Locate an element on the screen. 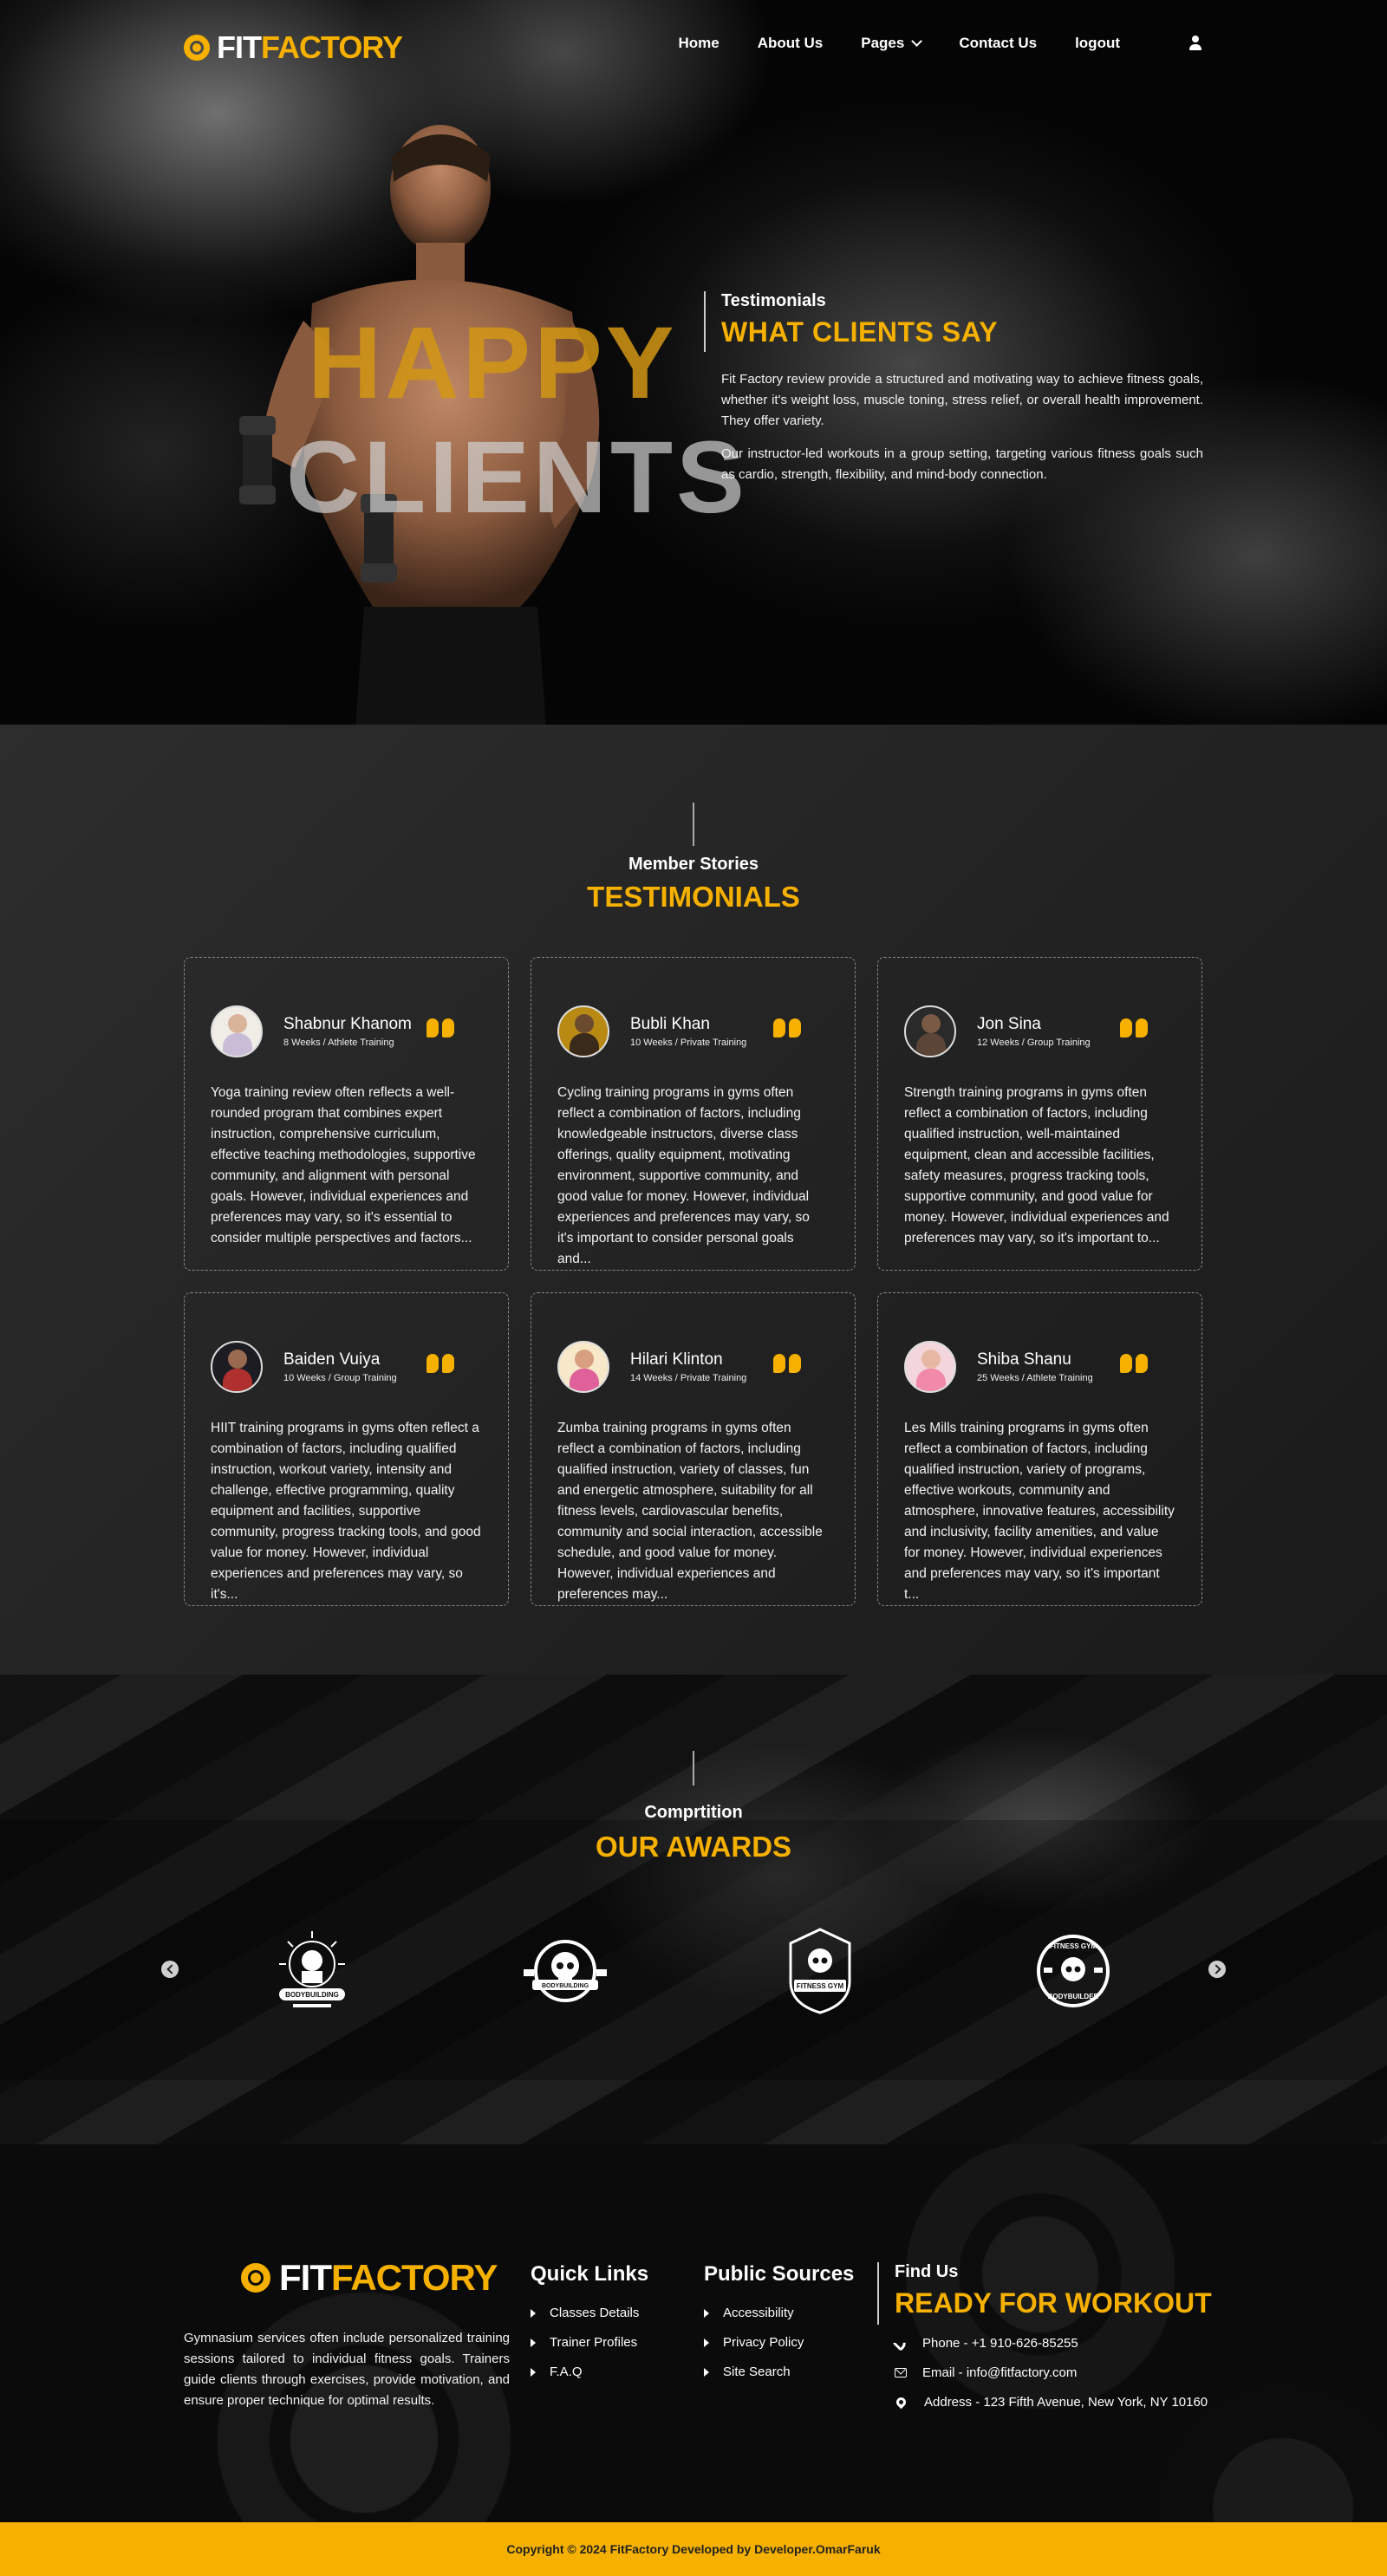 This screenshot has height=2576, width=1387. reviewer-meta: 8 Weeks / Athlete Training is located at coordinates (338, 1043).